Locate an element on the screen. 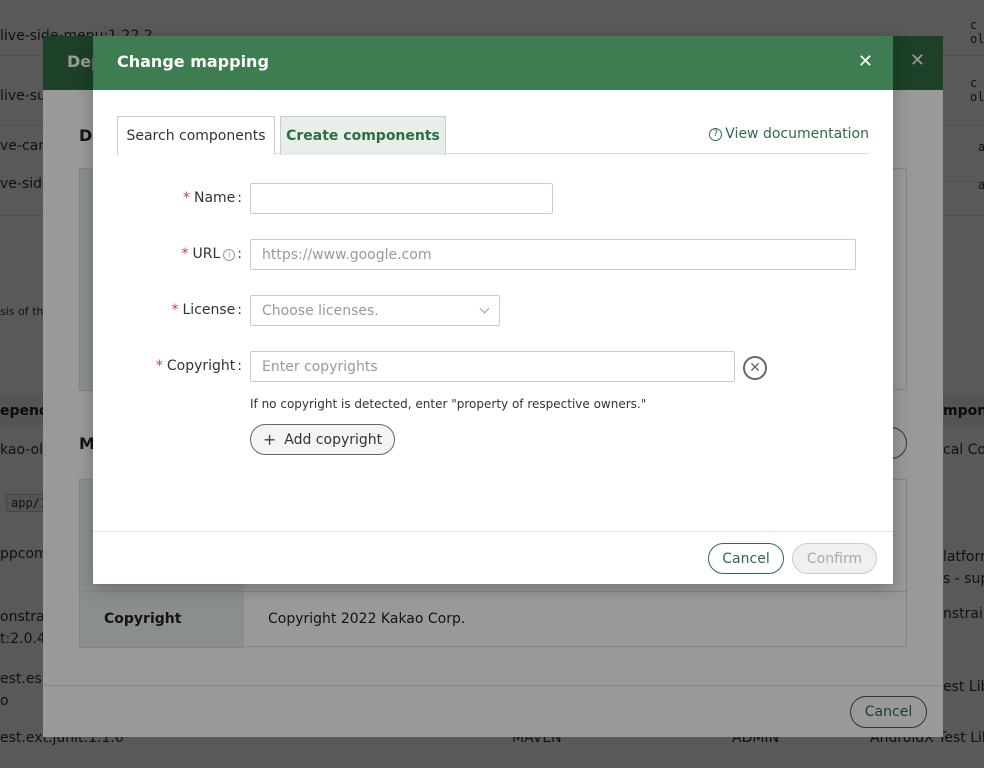 The height and width of the screenshot is (768, 984). url-input is located at coordinates (553, 254).